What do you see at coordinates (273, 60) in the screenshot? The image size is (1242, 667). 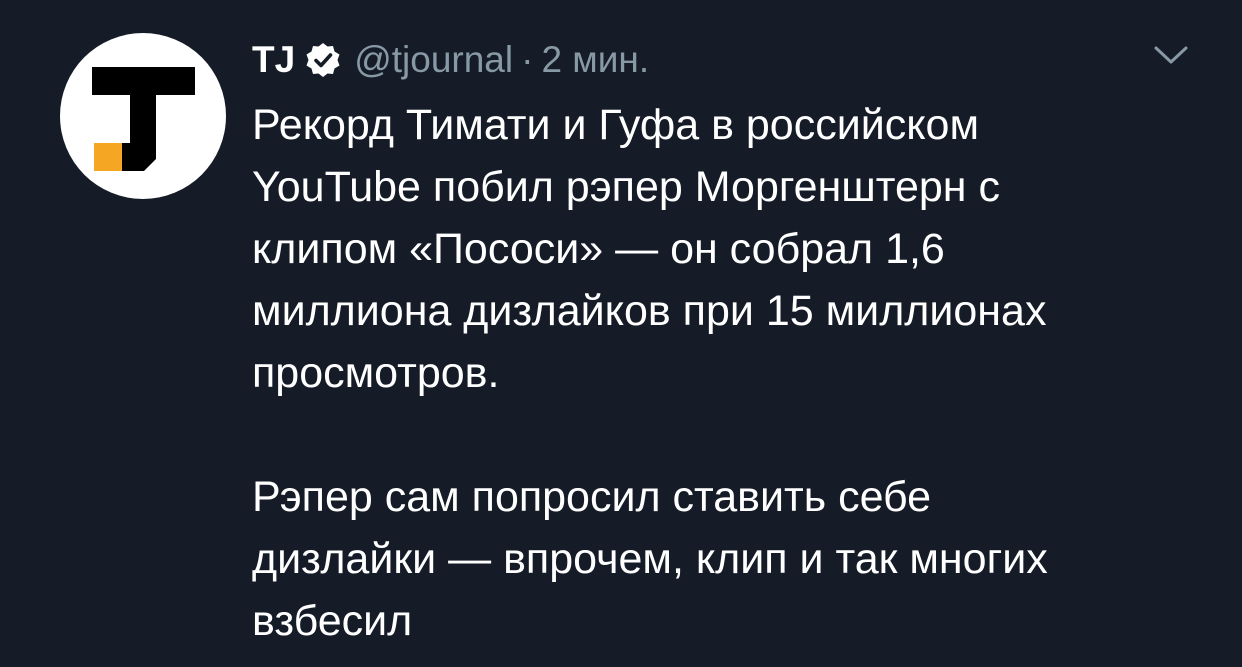 I see `author-name: TJ` at bounding box center [273, 60].